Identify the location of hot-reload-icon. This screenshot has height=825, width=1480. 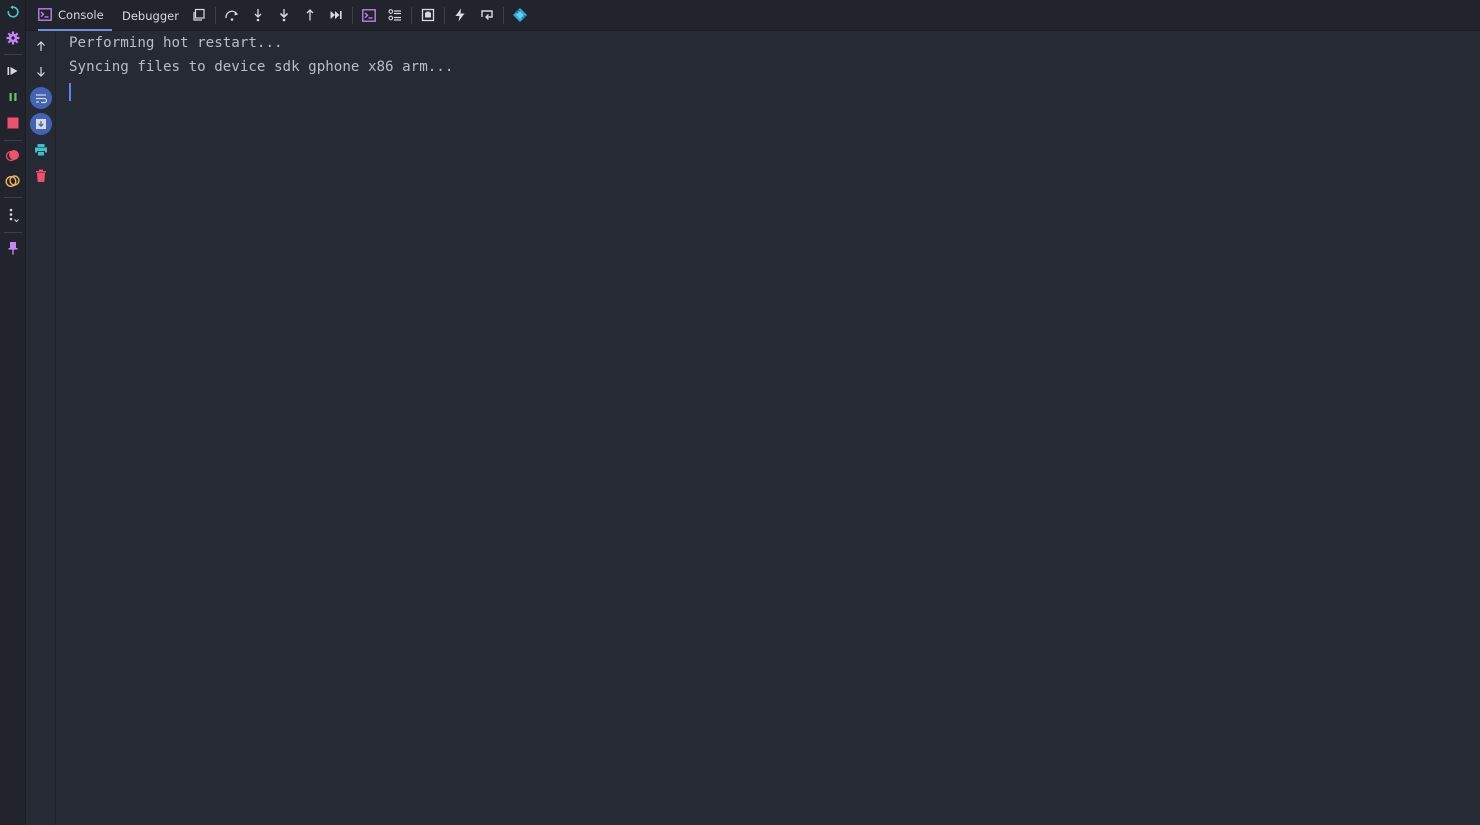
(460, 15).